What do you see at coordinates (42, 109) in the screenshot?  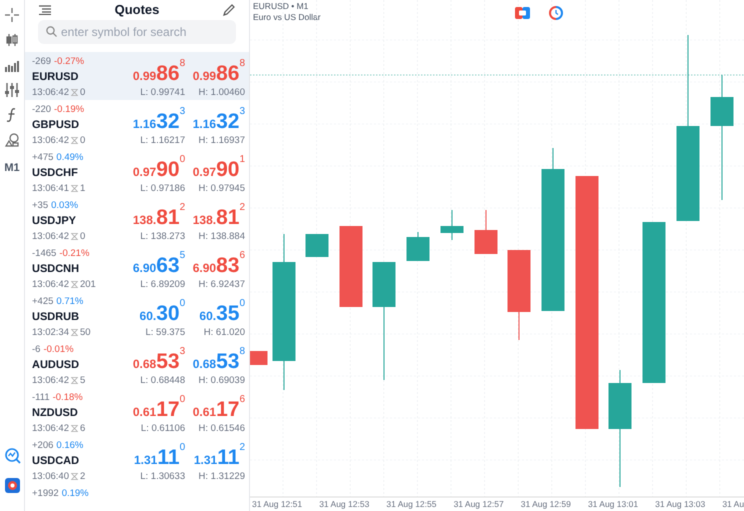 I see `change-points: -220` at bounding box center [42, 109].